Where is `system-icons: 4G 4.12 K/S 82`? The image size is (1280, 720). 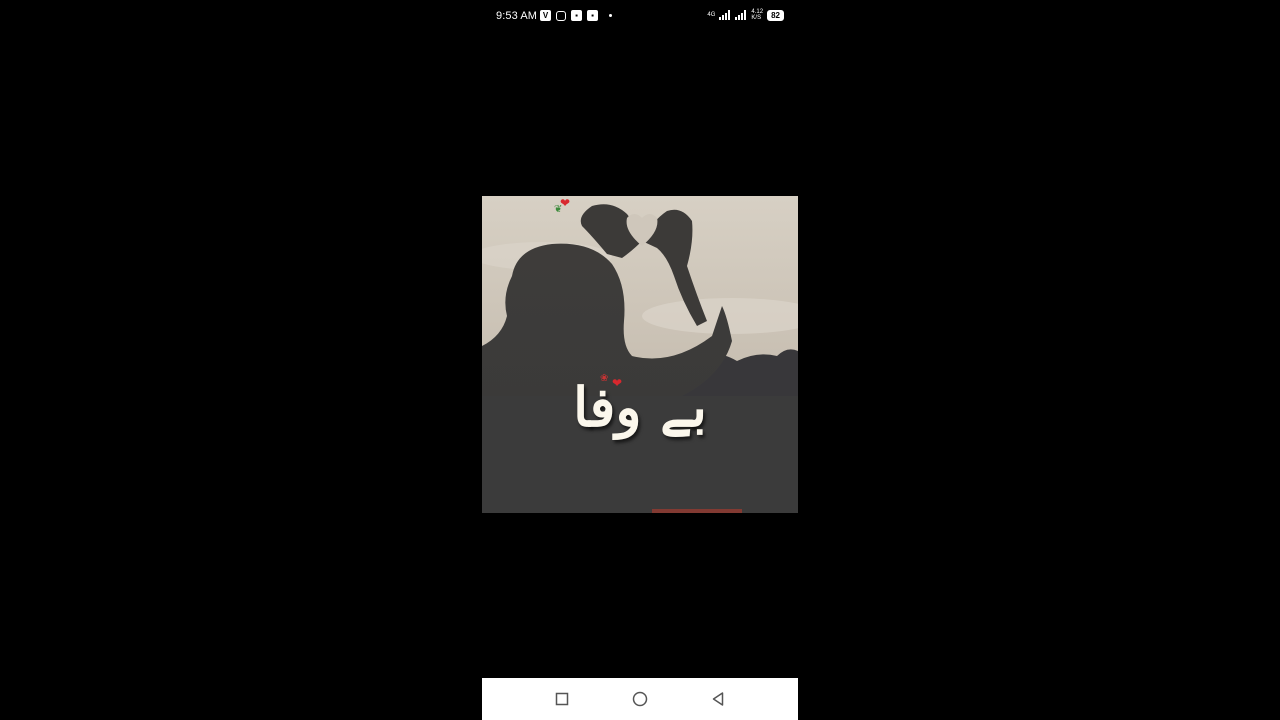
system-icons: 4G 4.12 K/S 82 is located at coordinates (745, 15).